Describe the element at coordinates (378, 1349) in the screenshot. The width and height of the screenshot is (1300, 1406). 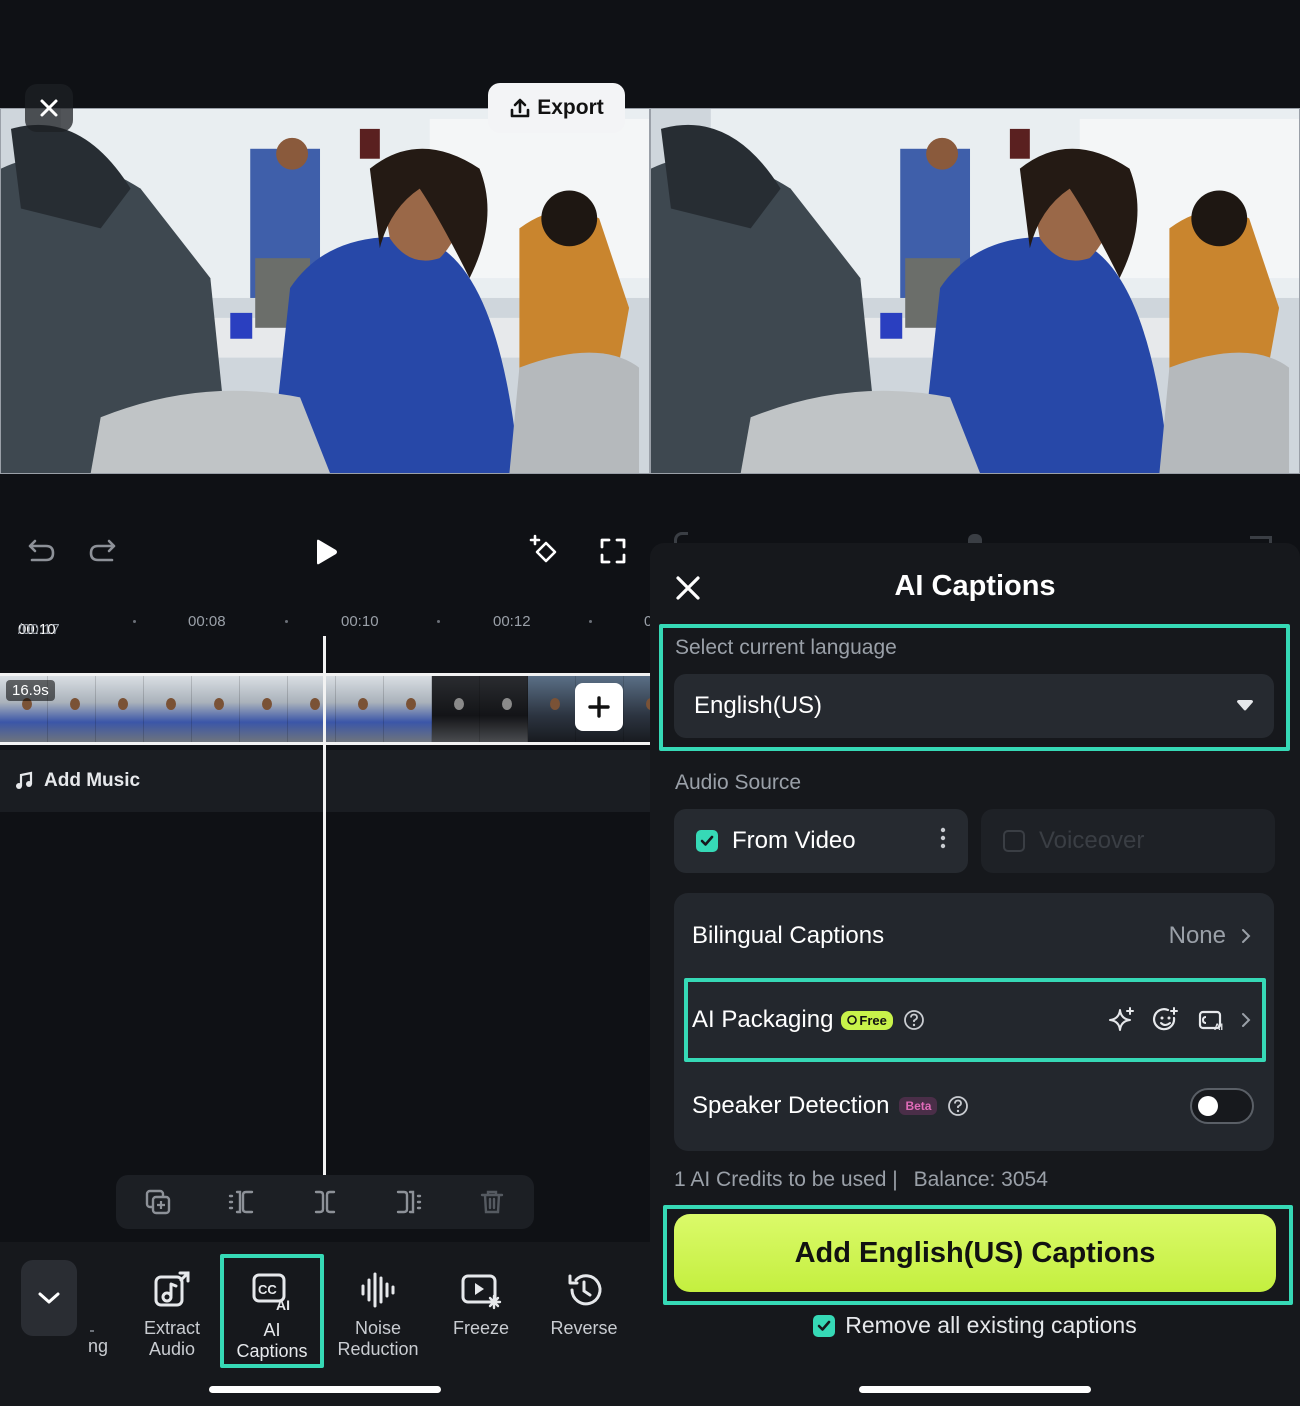
I see `tool-label: Reduction` at that location.